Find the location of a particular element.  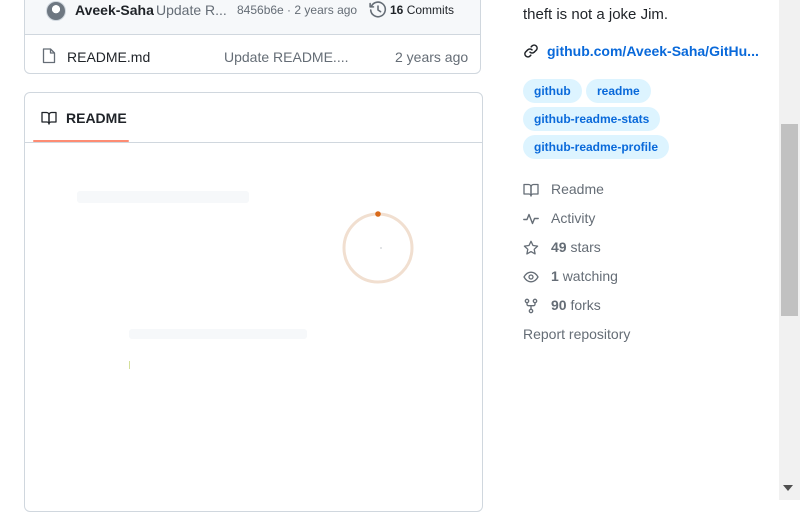

tab-readme: README is located at coordinates (81, 117).